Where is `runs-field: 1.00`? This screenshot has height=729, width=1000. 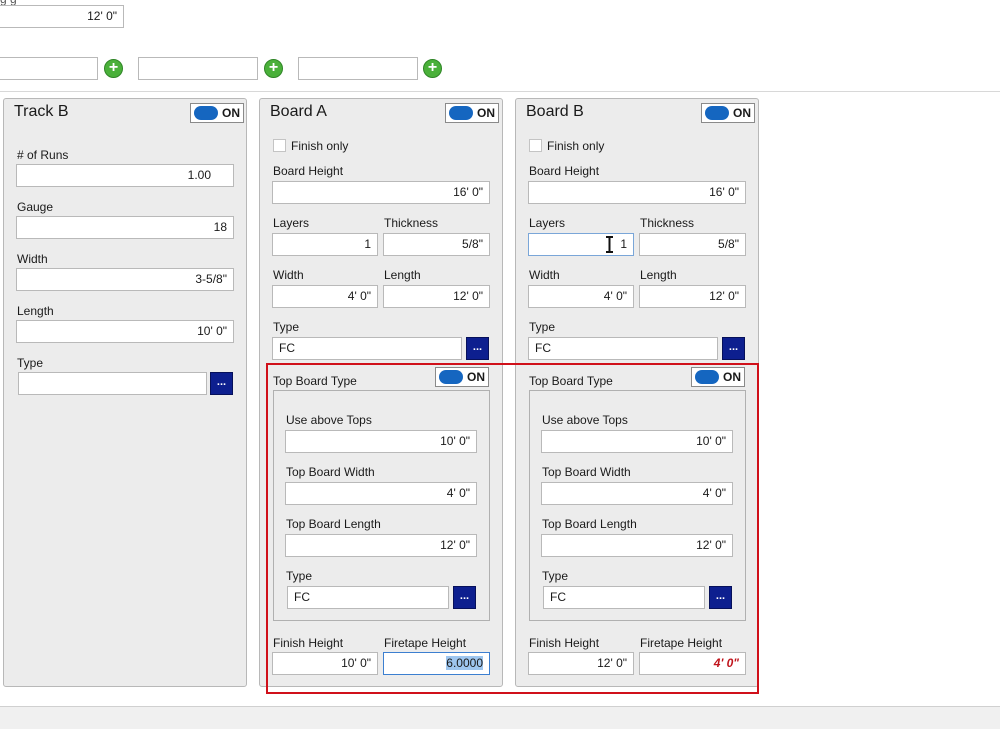 runs-field: 1.00 is located at coordinates (125, 175).